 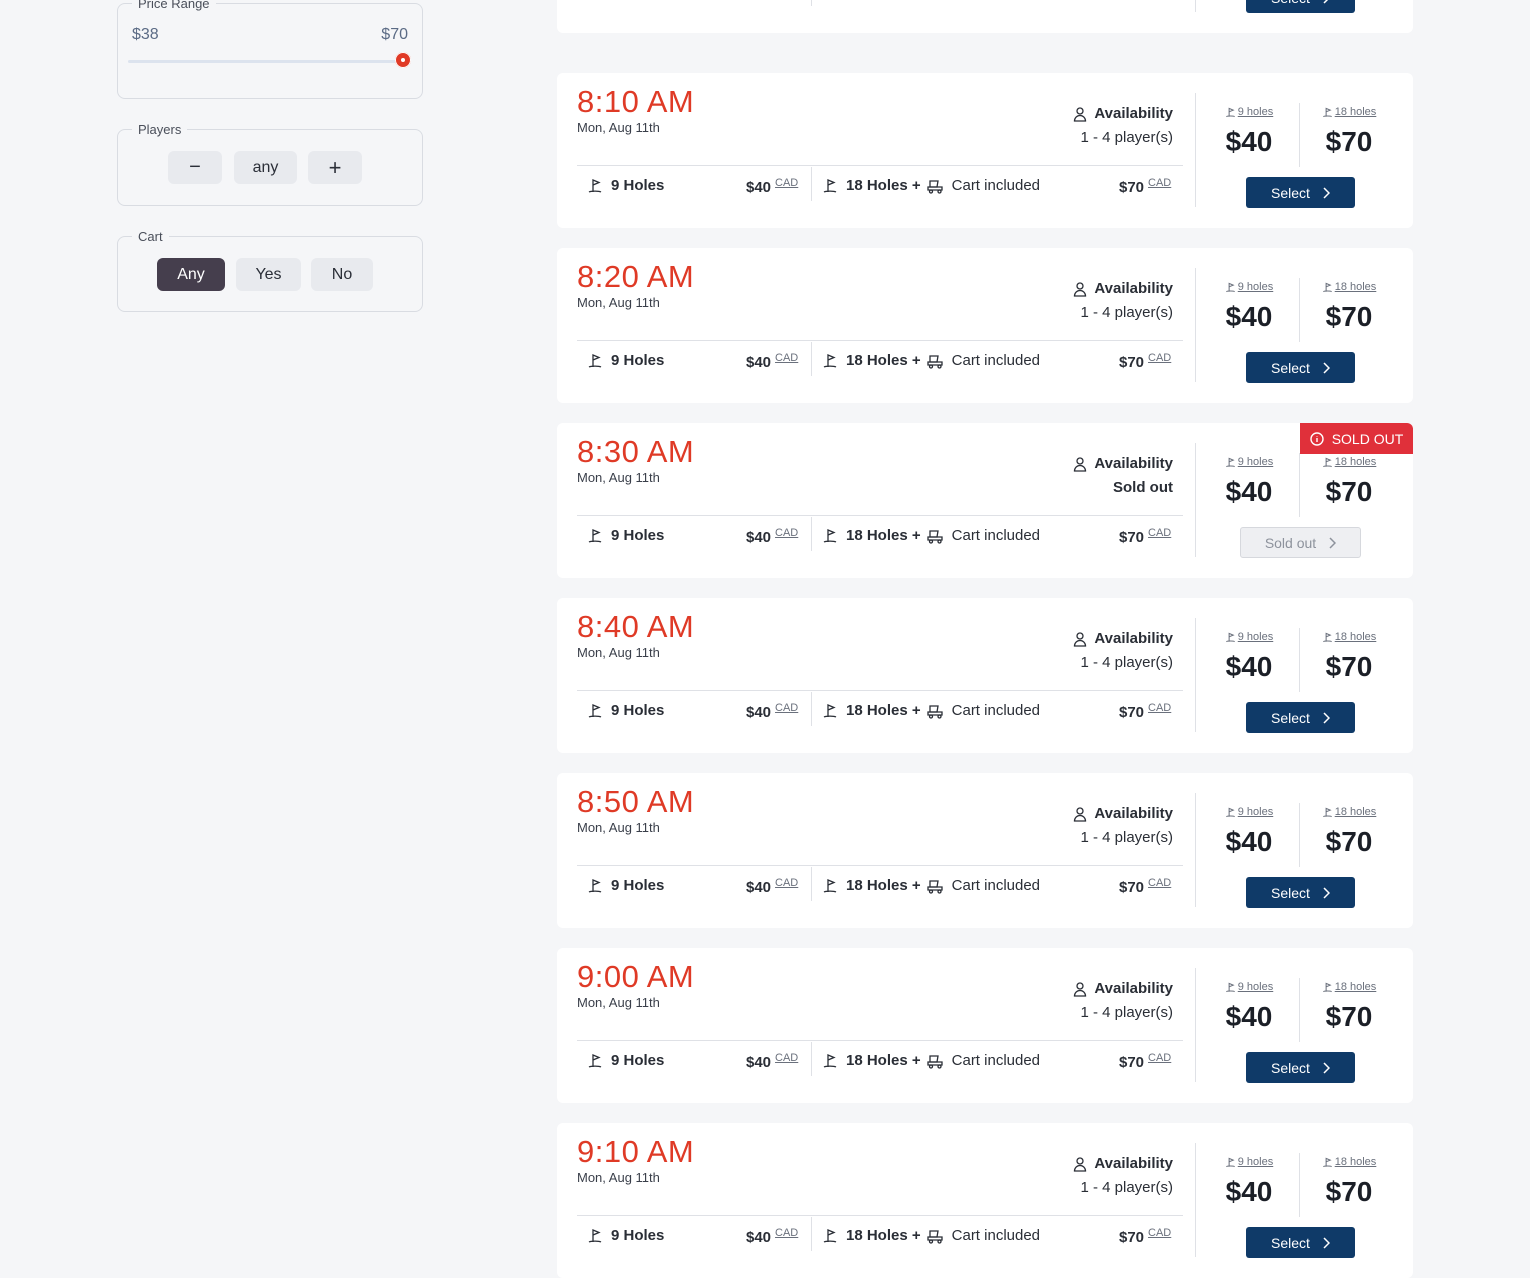 What do you see at coordinates (335, 167) in the screenshot?
I see `players-increment-button: +` at bounding box center [335, 167].